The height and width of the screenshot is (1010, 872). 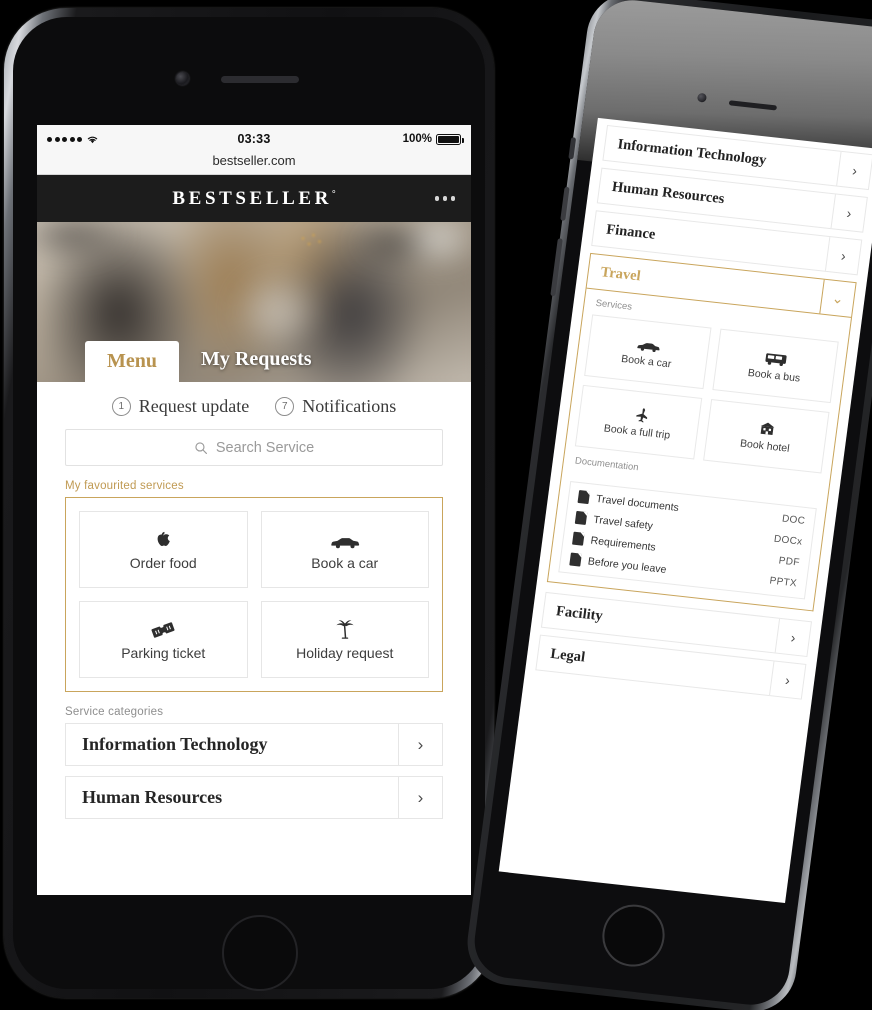 What do you see at coordinates (450, 139) in the screenshot?
I see `battery-icon` at bounding box center [450, 139].